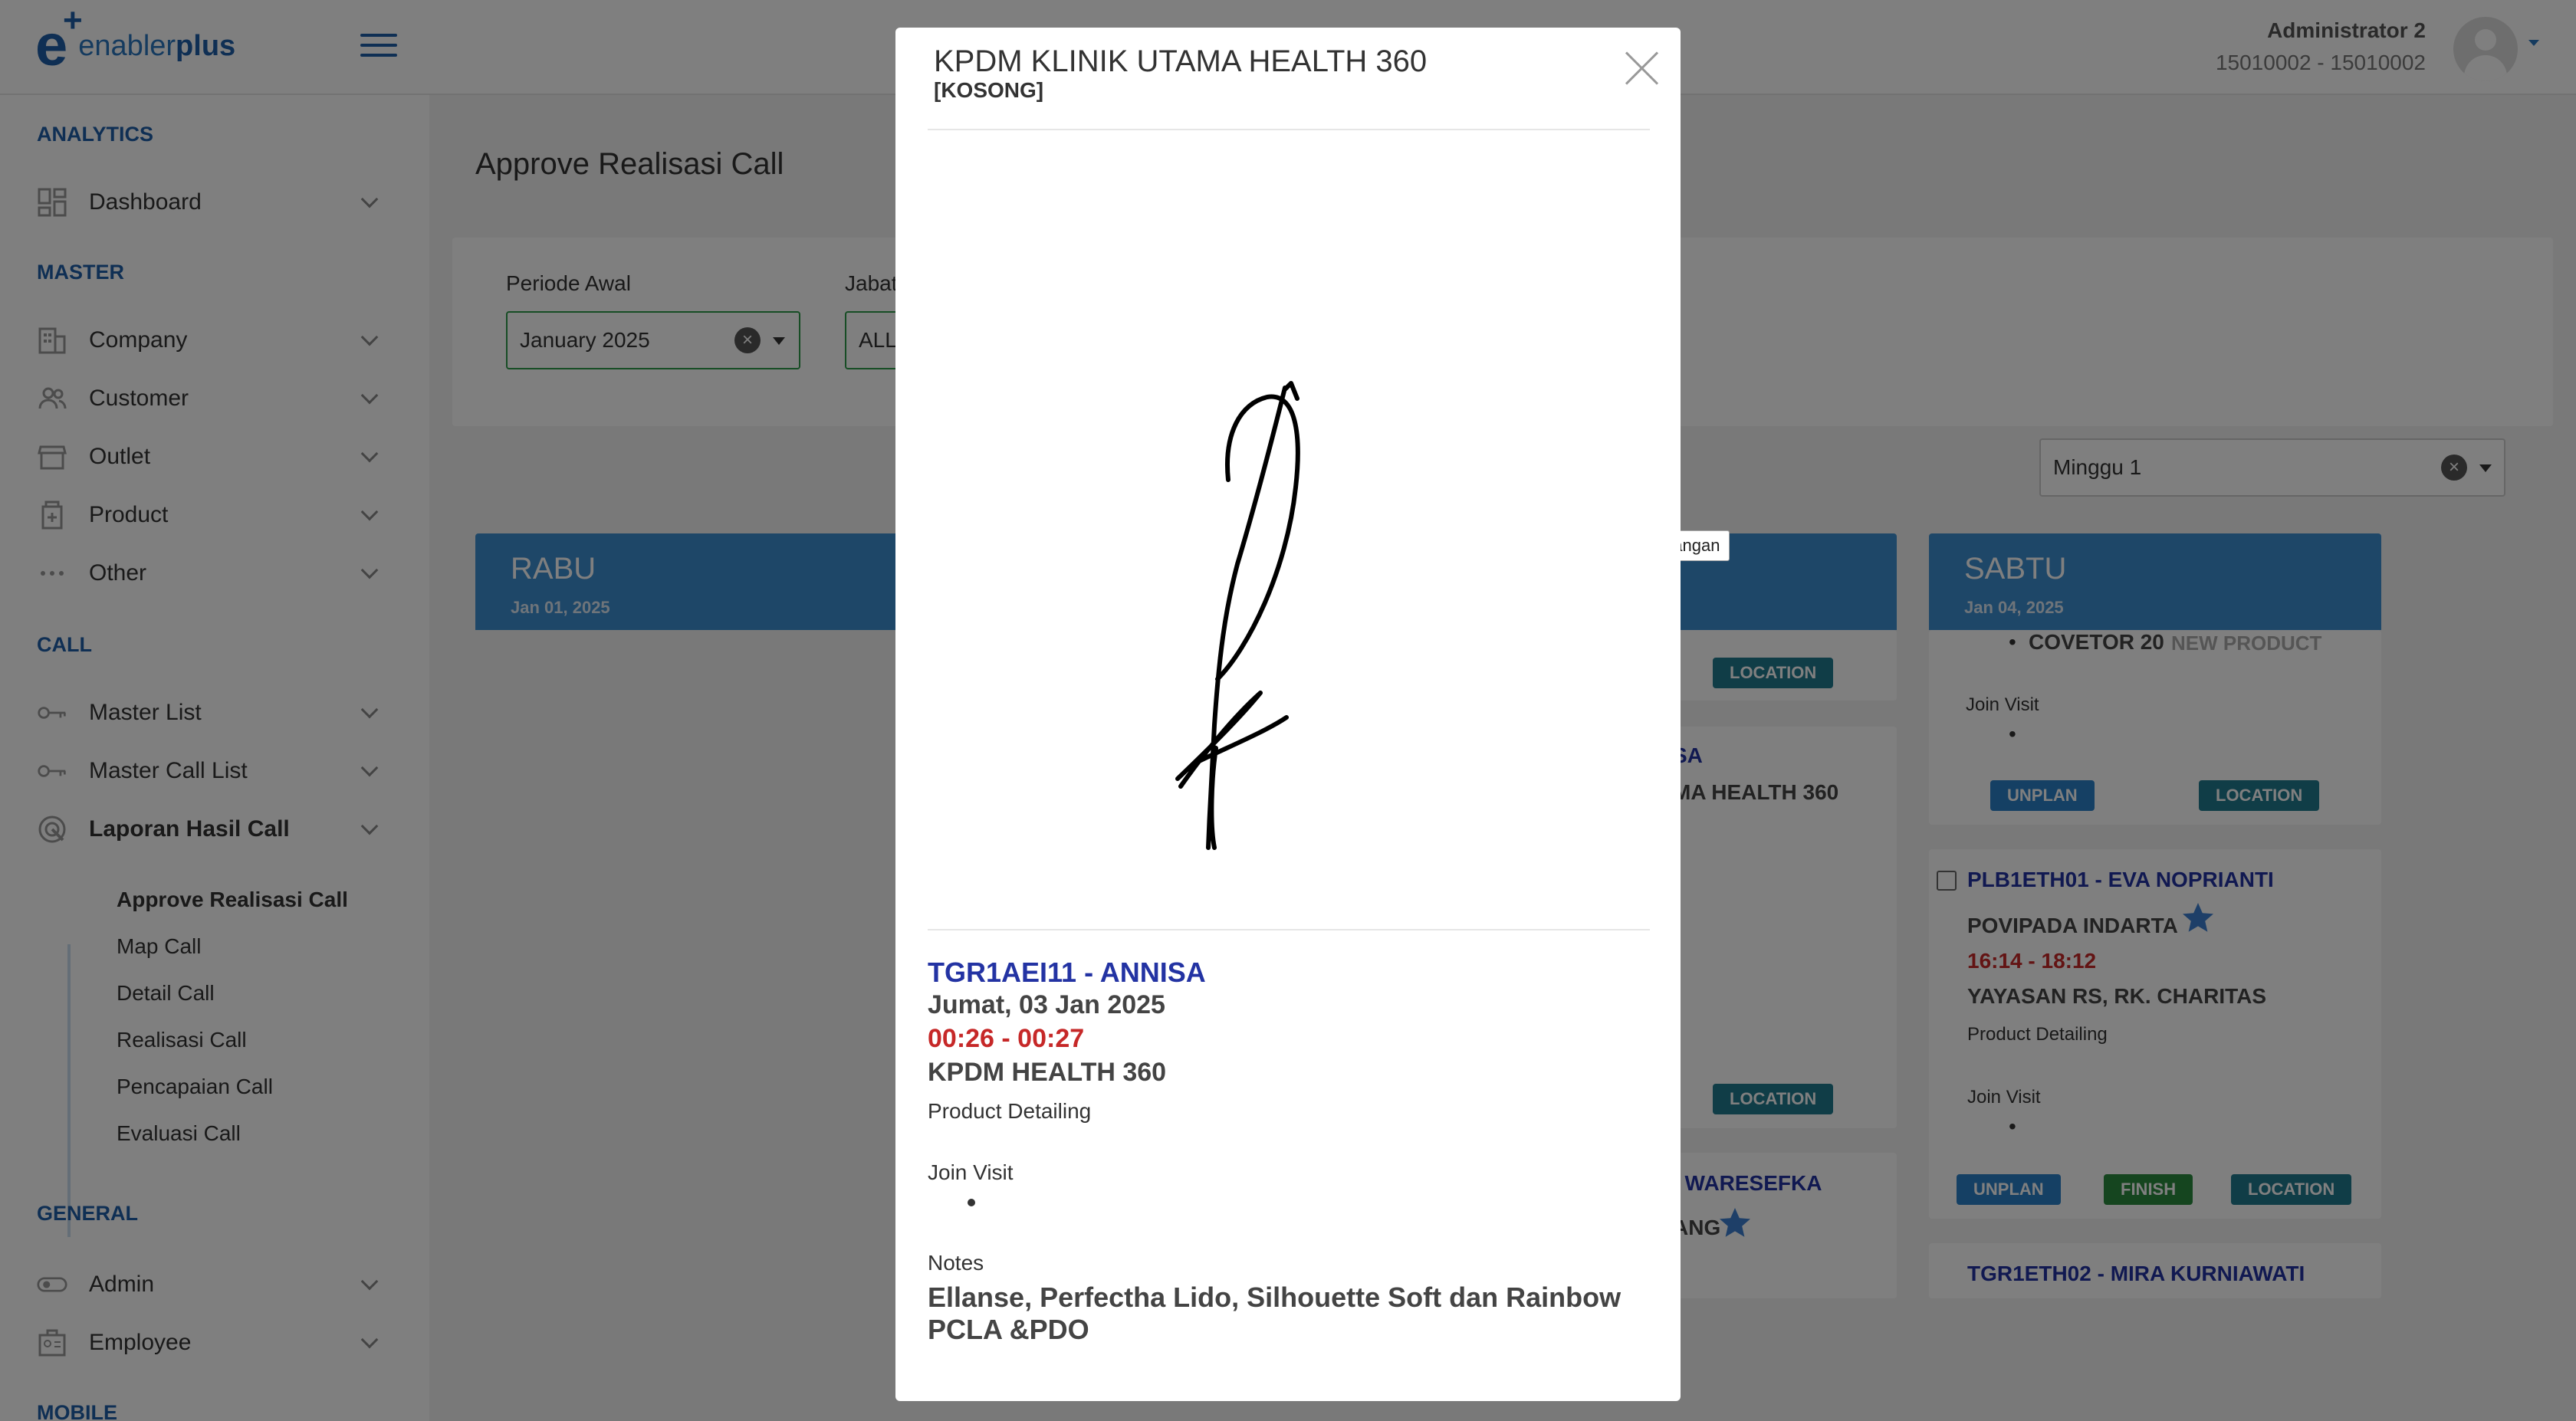 The image size is (2576, 1421). I want to click on join-visit-label: Join Visit, so click(971, 1172).